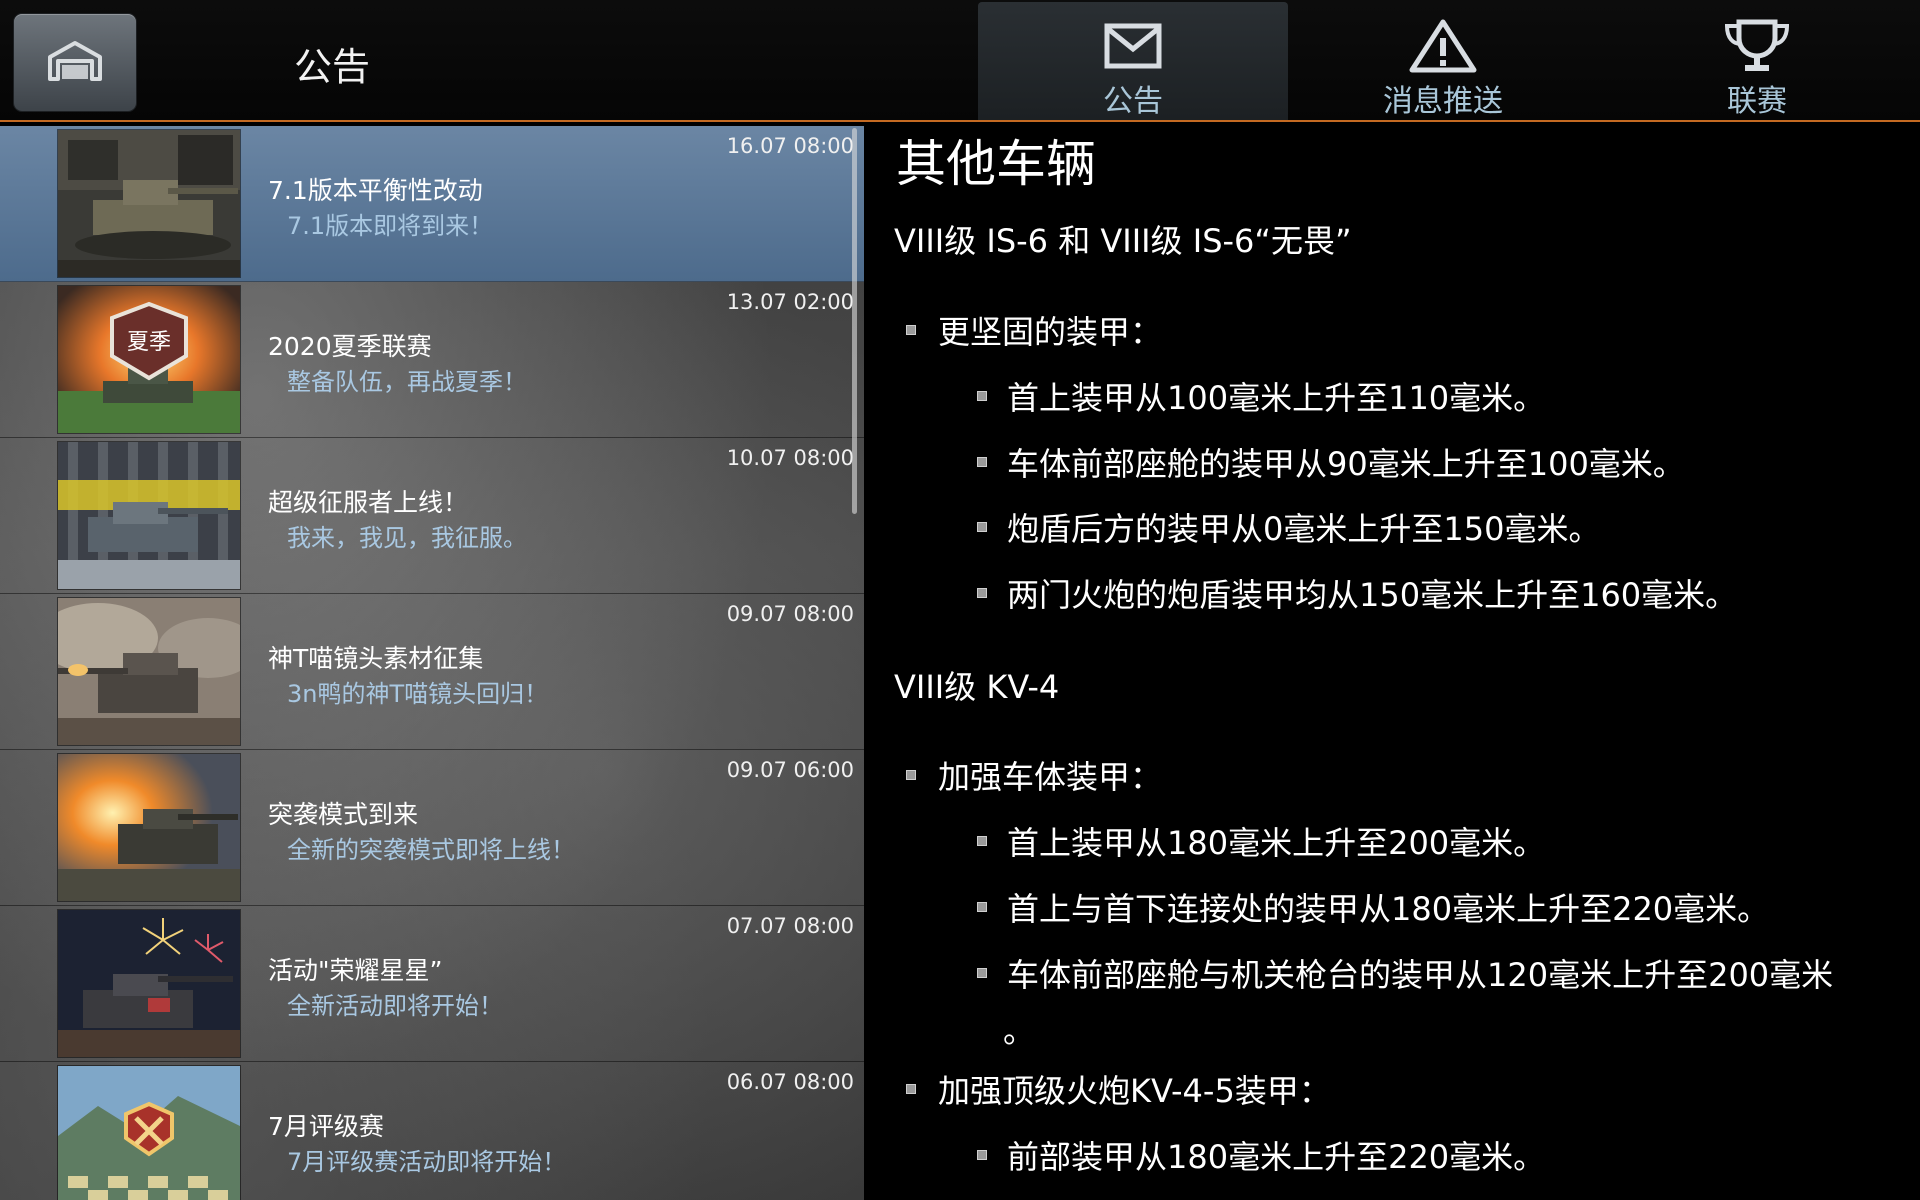  I want to click on news-subtitle: 全新的突袭模式即将上线！, so click(431, 850).